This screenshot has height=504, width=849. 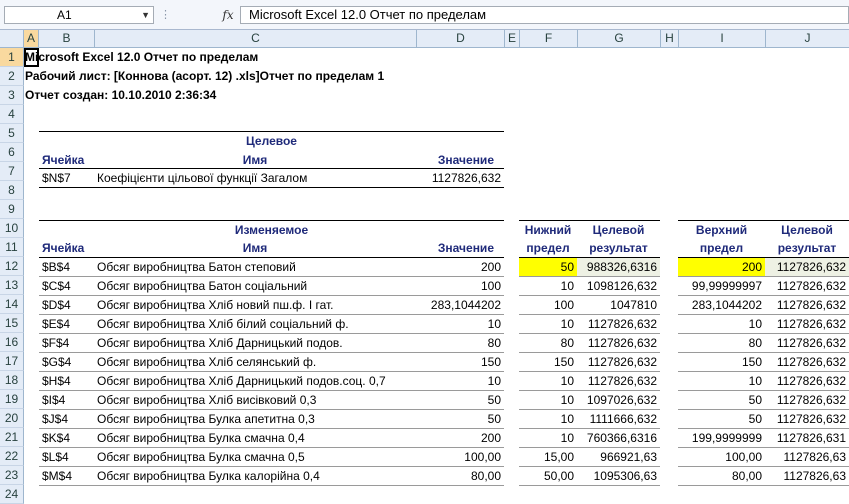 What do you see at coordinates (618, 230) in the screenshot?
I see `lower-result-header-line1: Целевой` at bounding box center [618, 230].